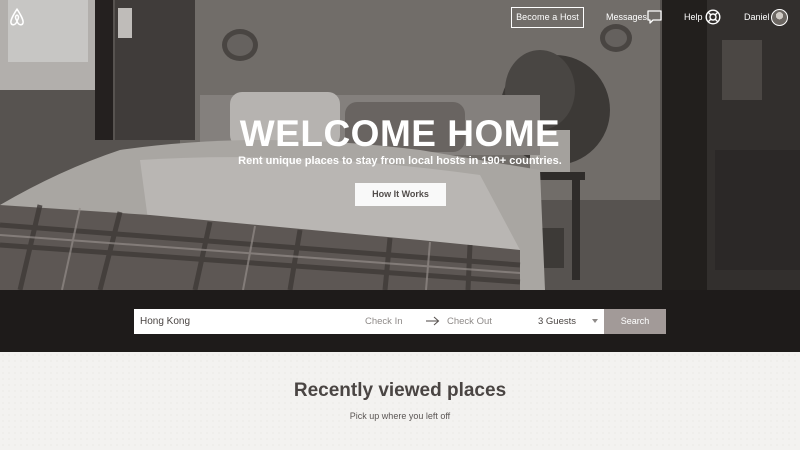 The height and width of the screenshot is (450, 800). Describe the element at coordinates (400, 133) in the screenshot. I see `hero-title: WELCOME HOME` at that location.